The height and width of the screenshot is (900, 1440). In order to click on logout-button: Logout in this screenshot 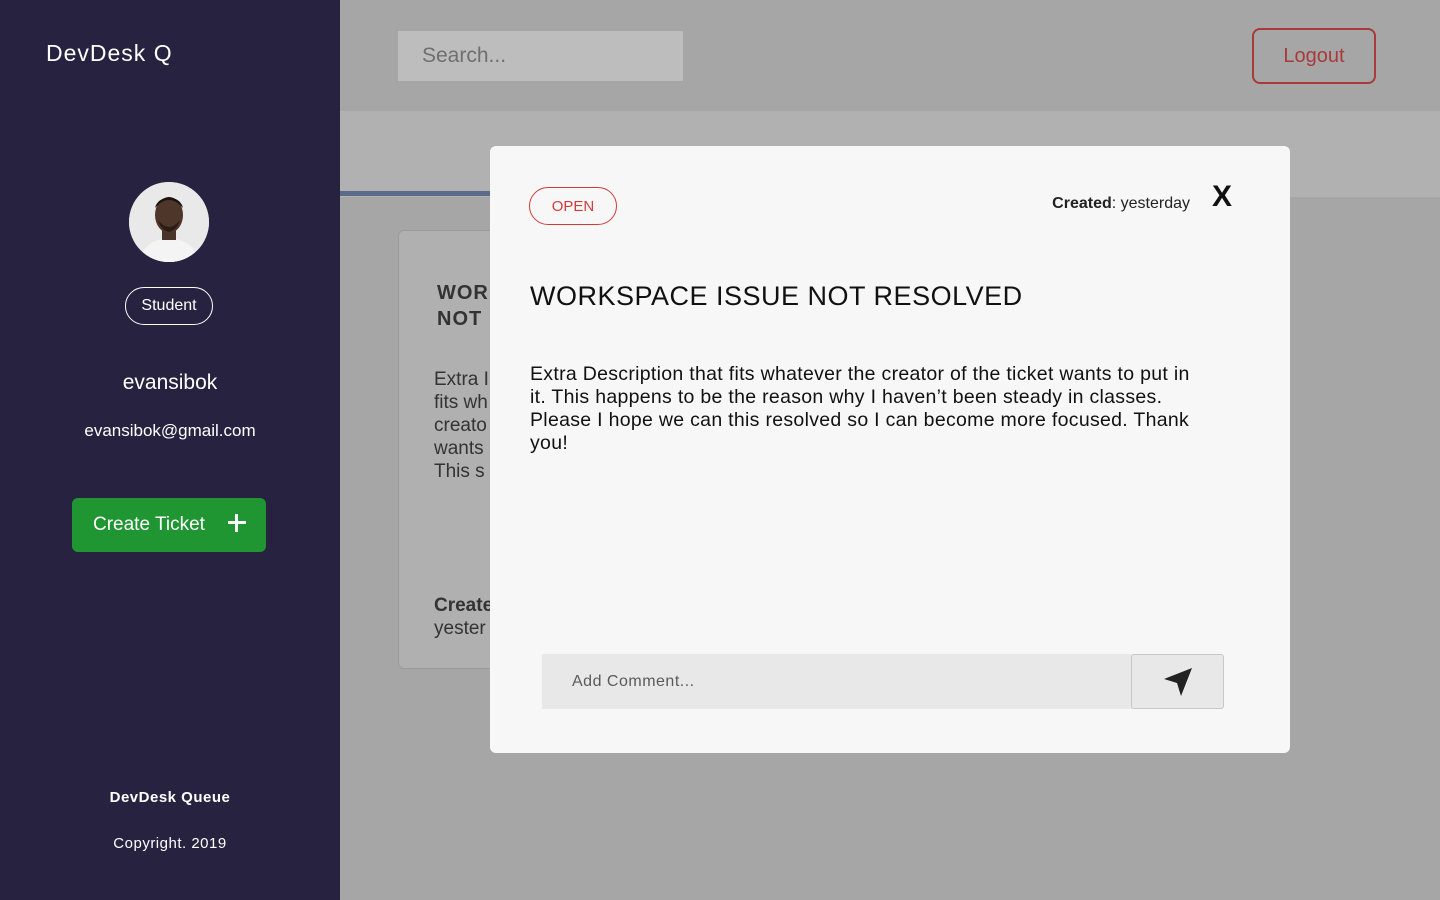, I will do `click(1314, 56)`.